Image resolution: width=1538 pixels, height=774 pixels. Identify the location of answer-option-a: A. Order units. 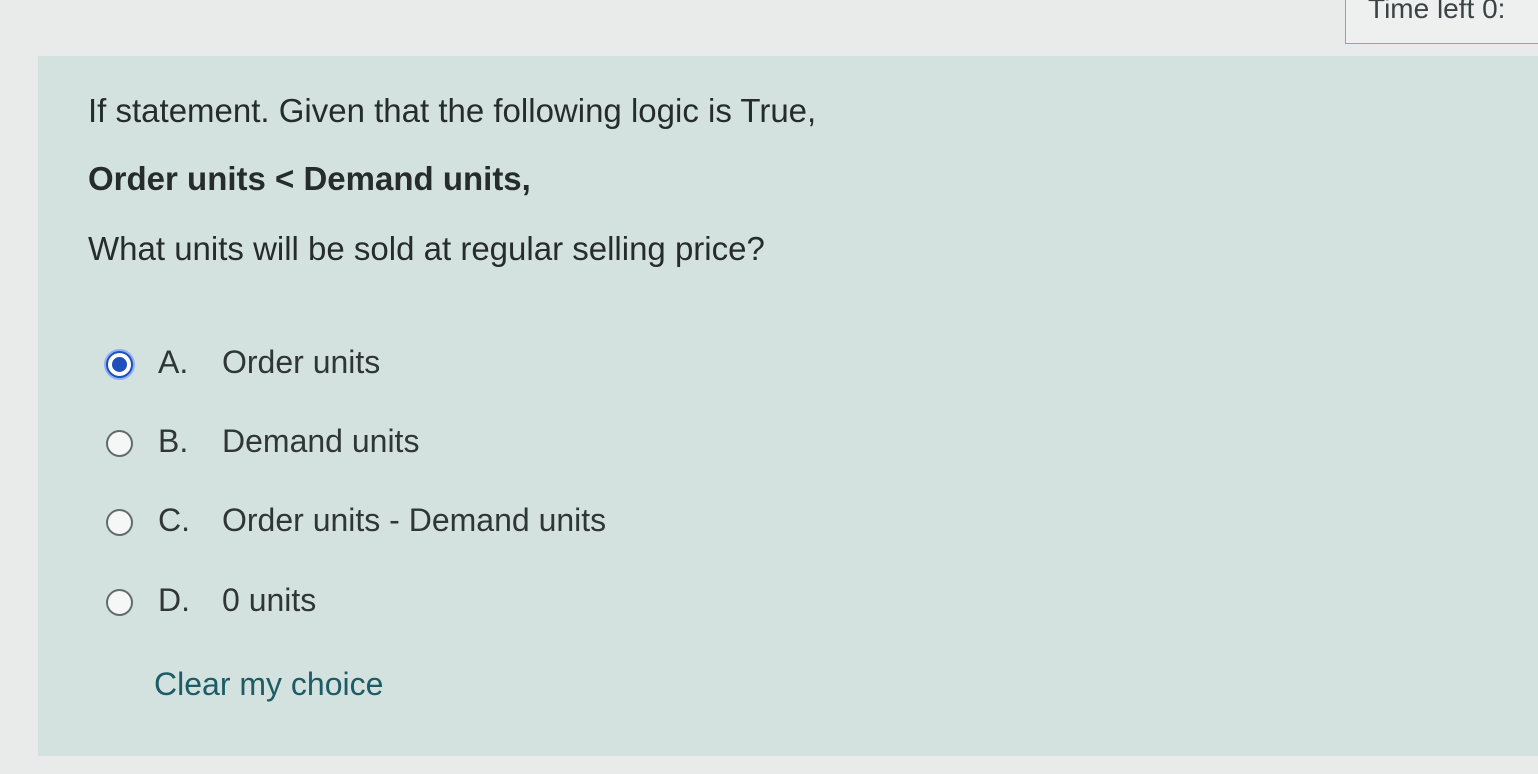
(456, 364).